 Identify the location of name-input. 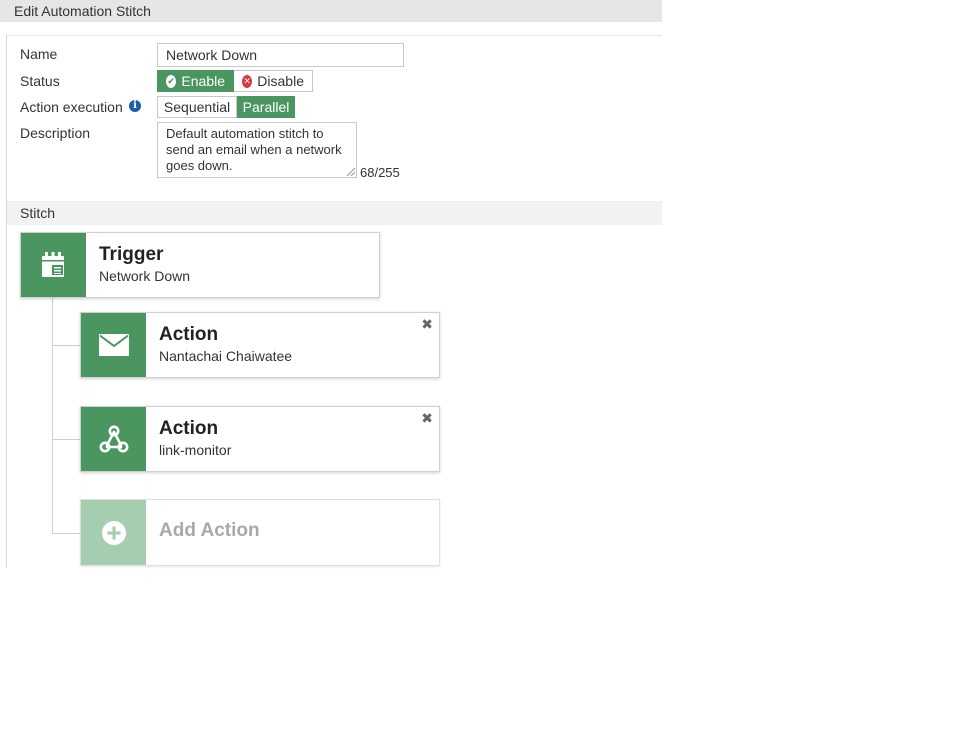
(280, 55).